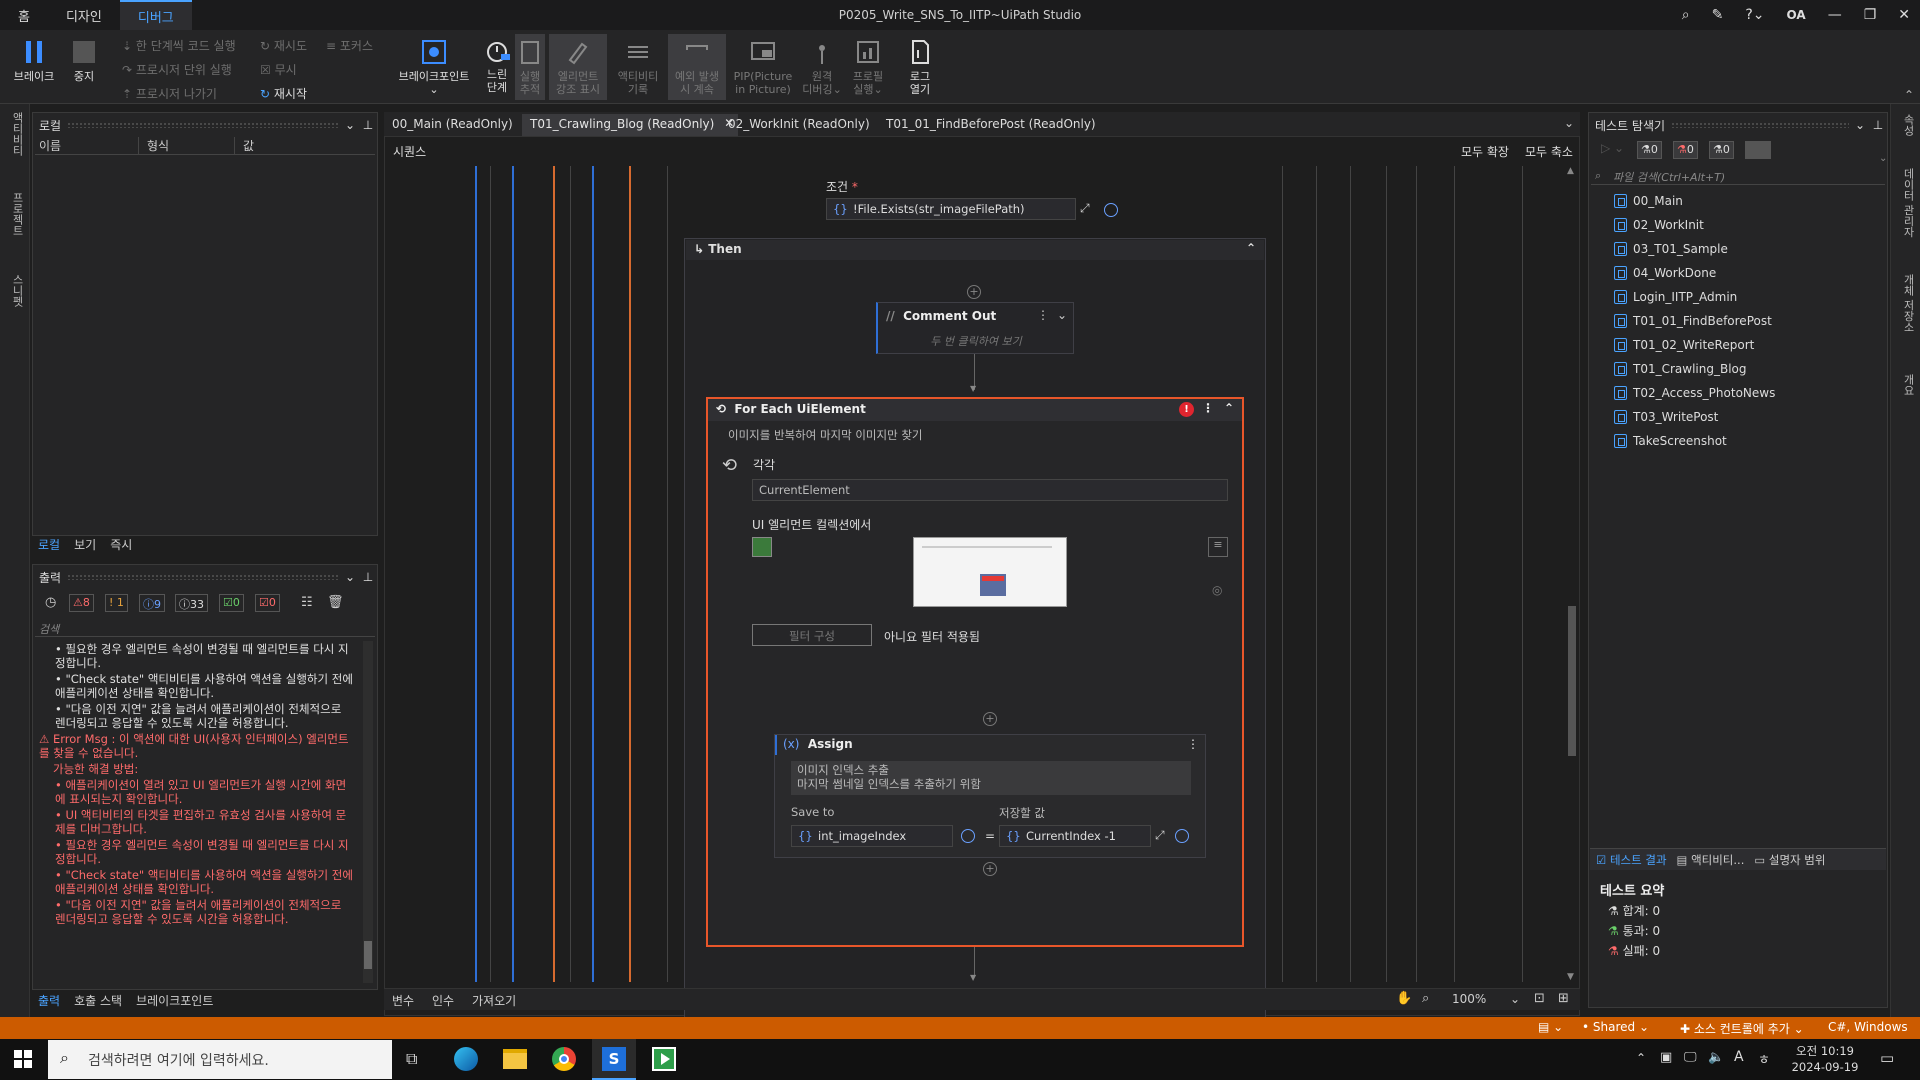 This screenshot has height=1080, width=1920. What do you see at coordinates (17, 290) in the screenshot?
I see `sidebar-snippets: 스니펫` at bounding box center [17, 290].